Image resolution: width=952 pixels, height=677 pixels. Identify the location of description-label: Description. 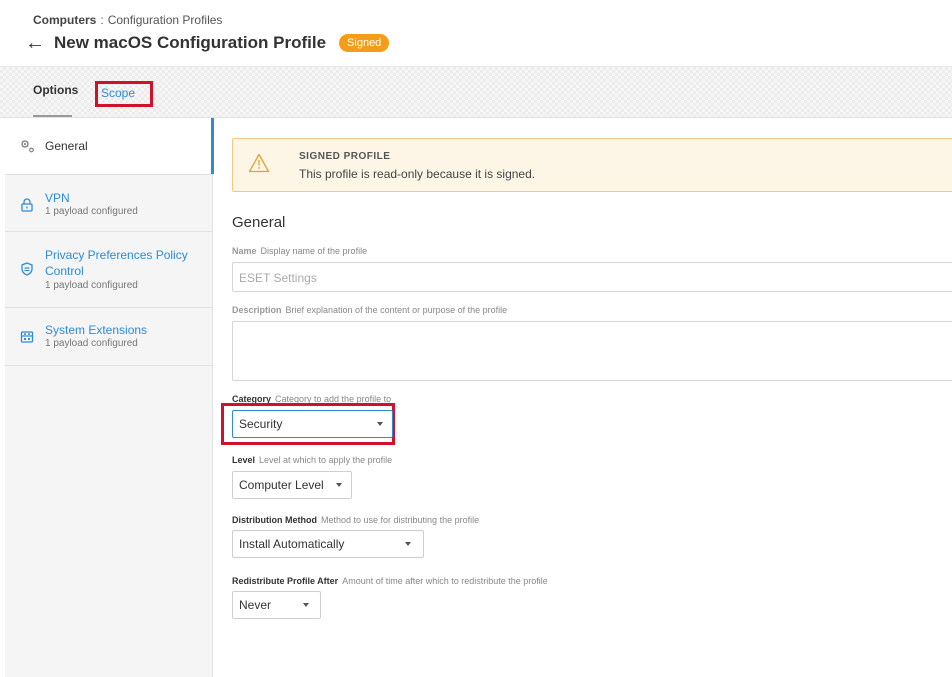
(257, 310).